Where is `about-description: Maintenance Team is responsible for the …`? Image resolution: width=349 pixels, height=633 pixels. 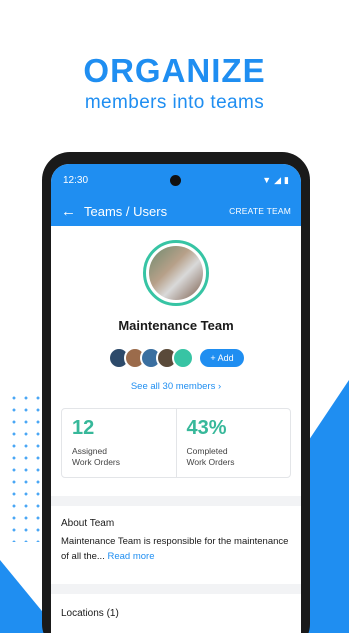 about-description: Maintenance Team is responsible for the … is located at coordinates (175, 549).